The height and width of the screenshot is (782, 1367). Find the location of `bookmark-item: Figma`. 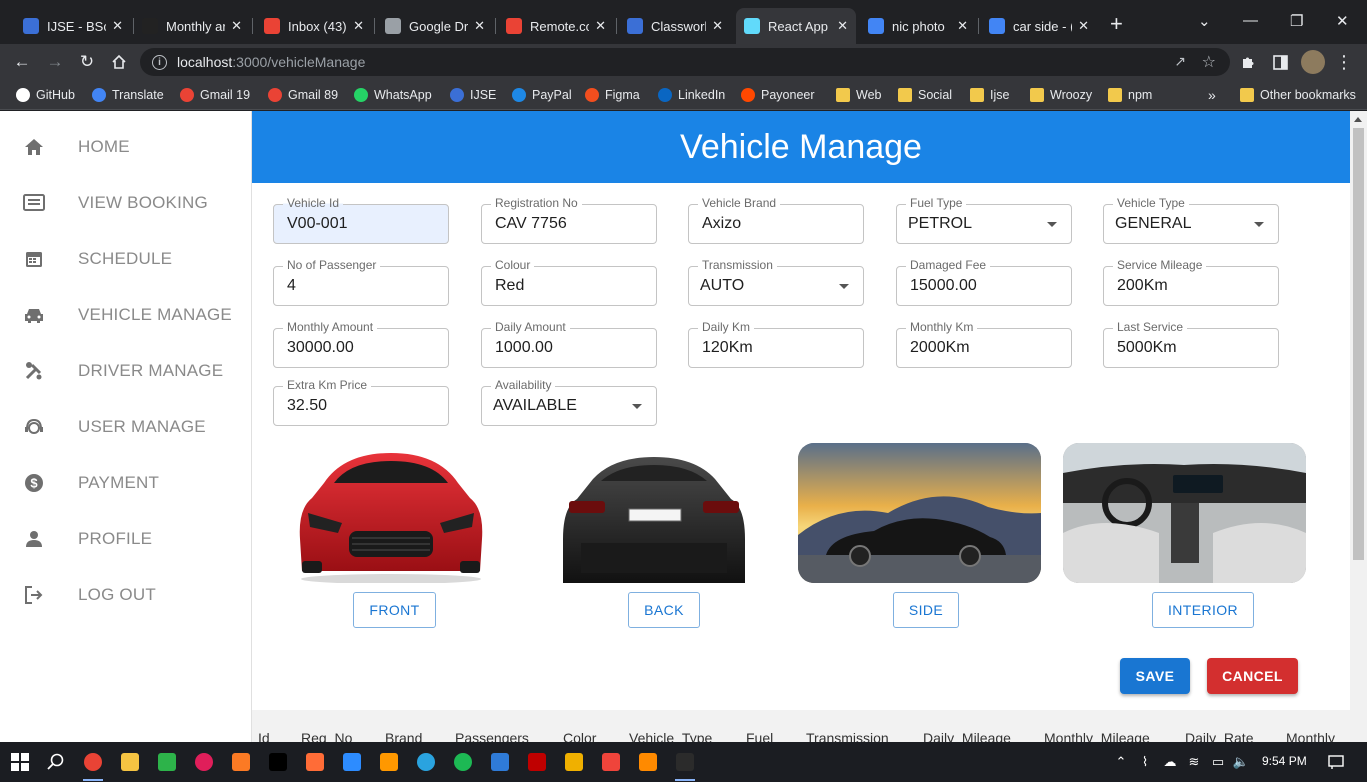

bookmark-item: Figma is located at coordinates (612, 95).